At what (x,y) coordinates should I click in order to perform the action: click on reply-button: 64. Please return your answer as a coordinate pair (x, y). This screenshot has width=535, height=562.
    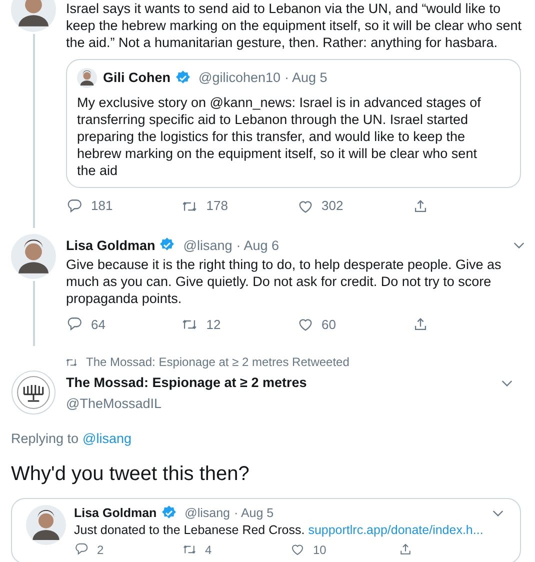
    Looking at the image, I should click on (124, 324).